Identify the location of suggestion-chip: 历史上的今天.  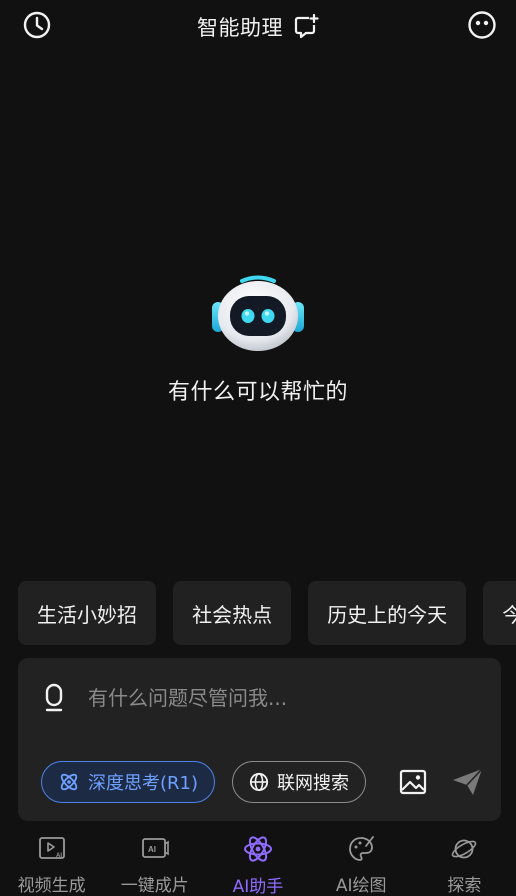
(387, 613).